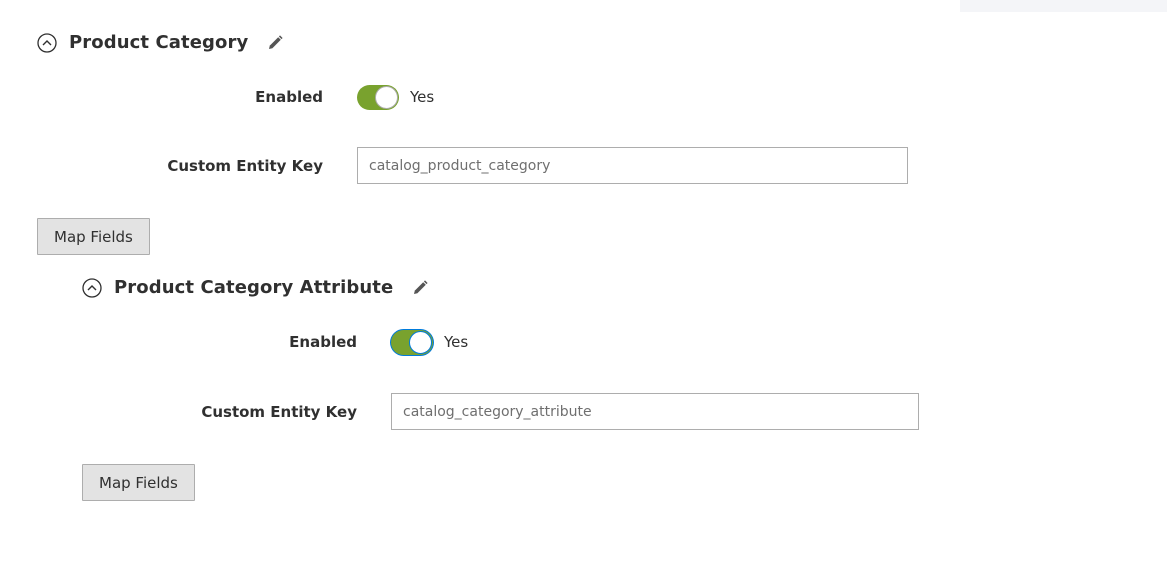 Image resolution: width=1167 pixels, height=570 pixels. Describe the element at coordinates (1063, 6) in the screenshot. I see `top-right-panel-strip` at that location.